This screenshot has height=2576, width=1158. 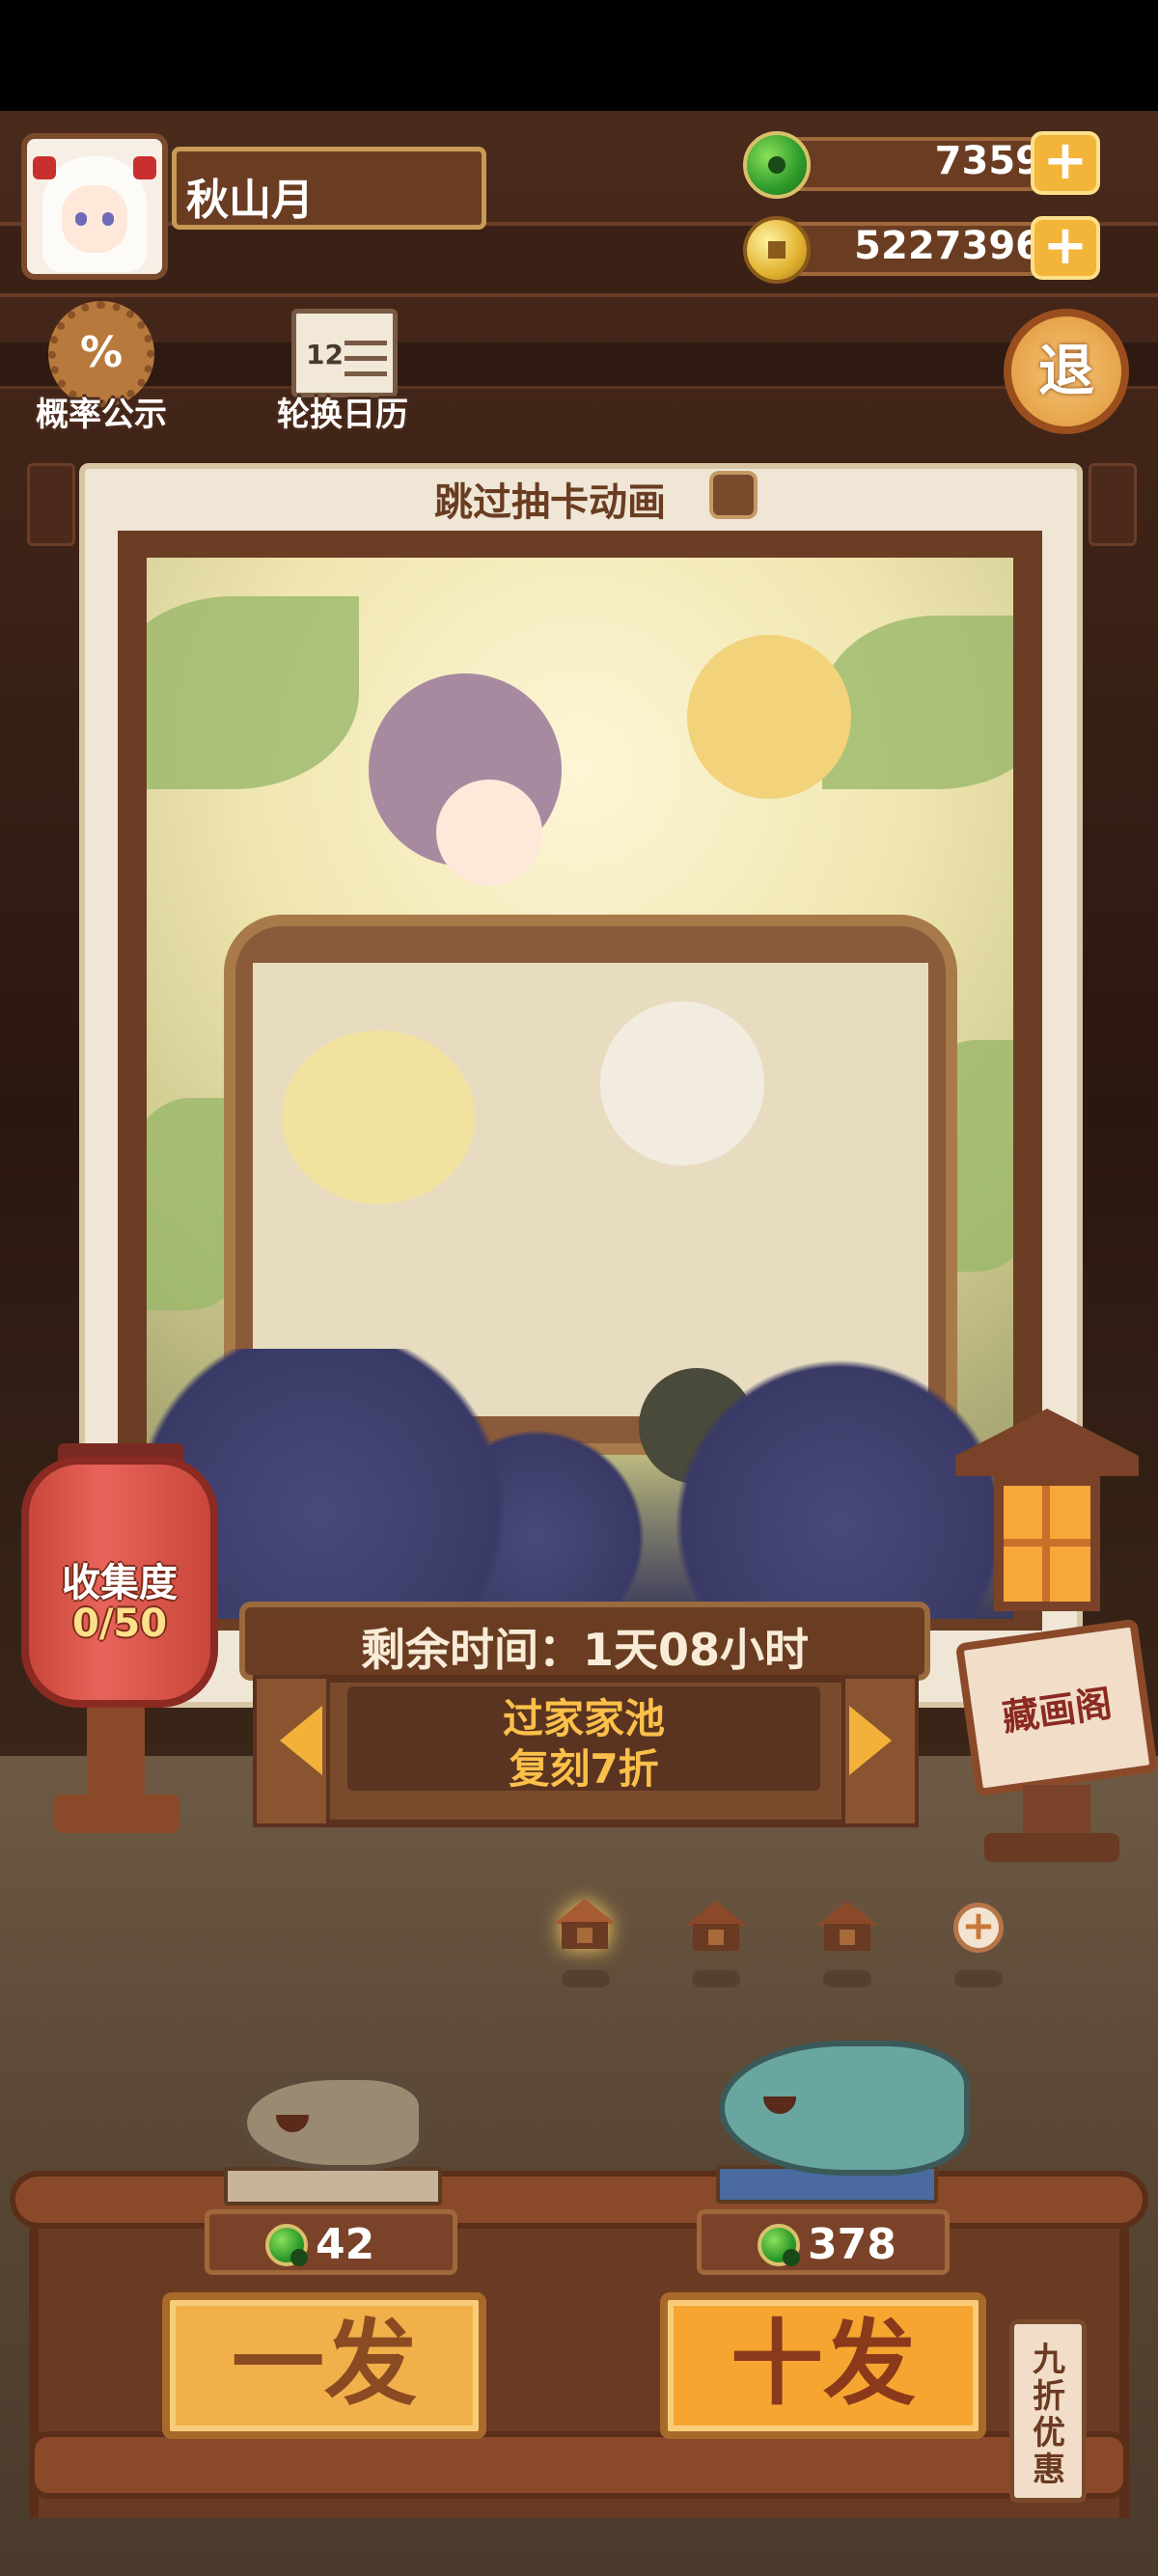 I want to click on counter-base, so click(x=579, y=2465).